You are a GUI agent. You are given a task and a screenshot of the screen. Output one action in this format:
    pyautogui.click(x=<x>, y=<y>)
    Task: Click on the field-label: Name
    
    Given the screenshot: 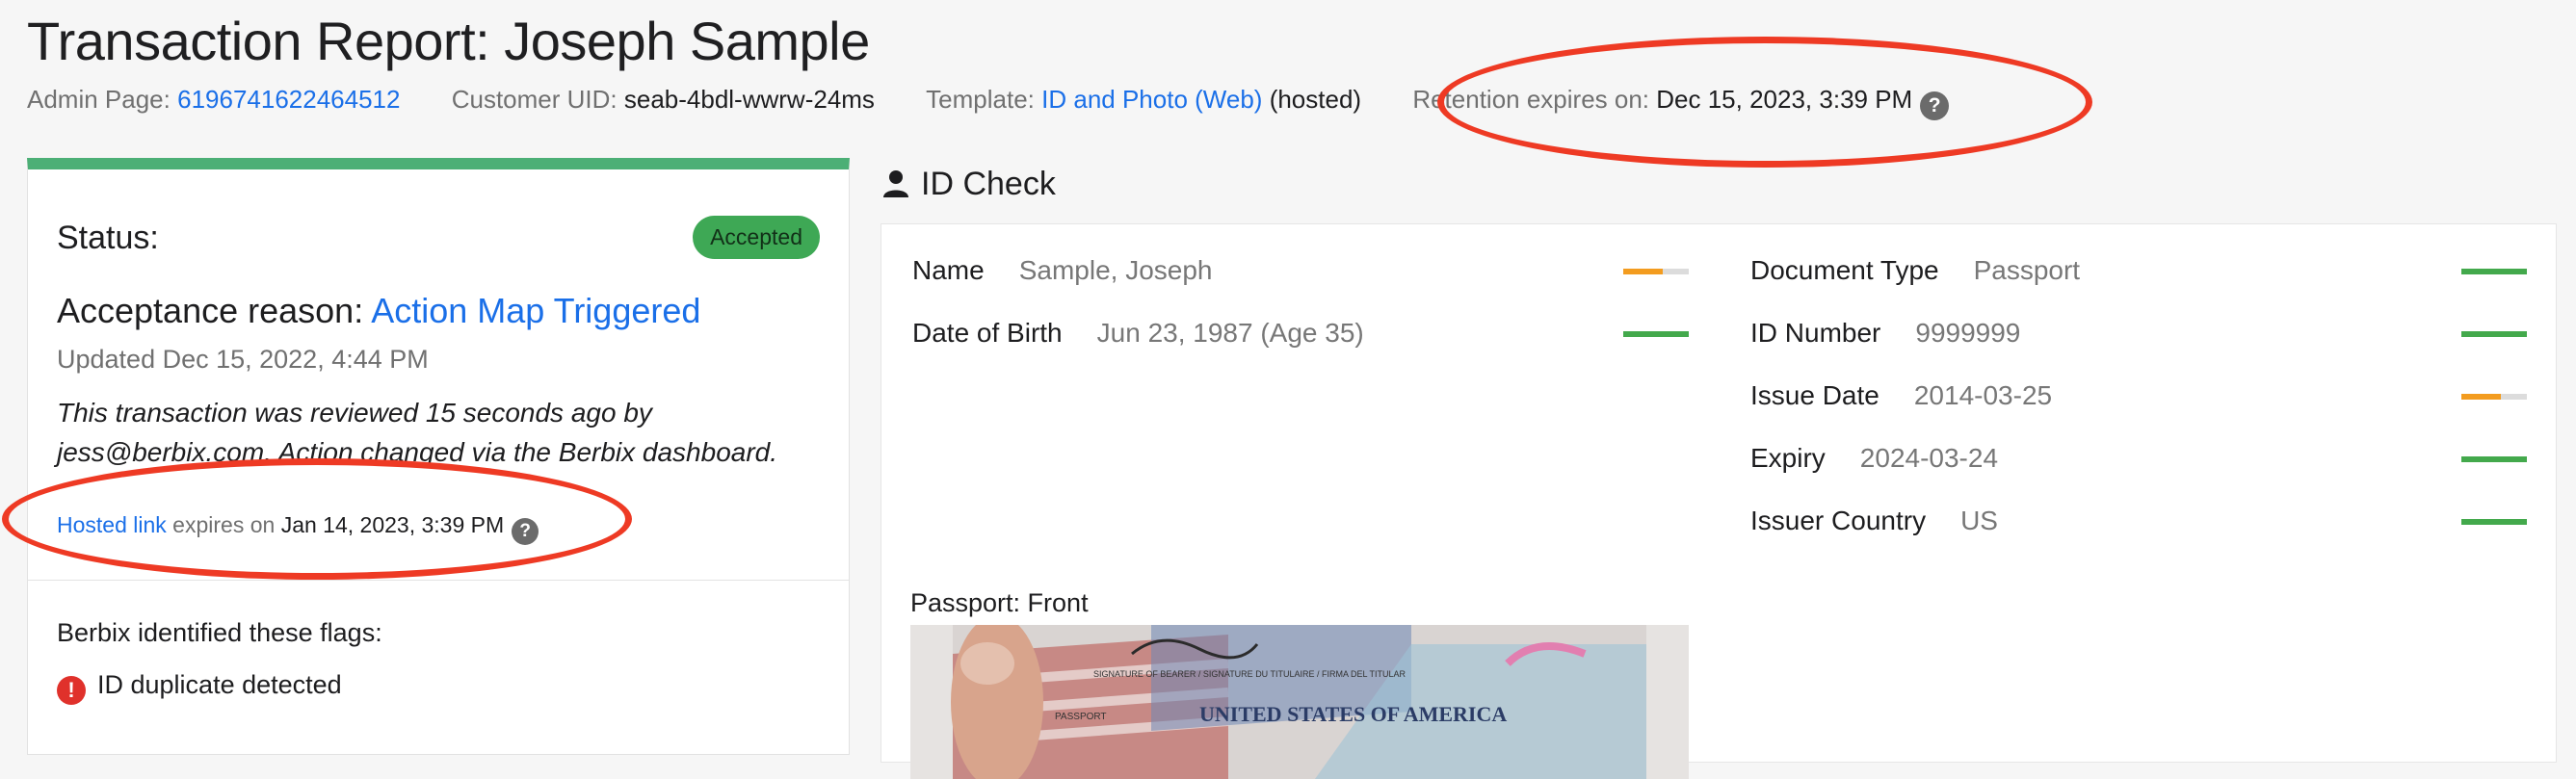 What is the action you would take?
    pyautogui.click(x=949, y=270)
    